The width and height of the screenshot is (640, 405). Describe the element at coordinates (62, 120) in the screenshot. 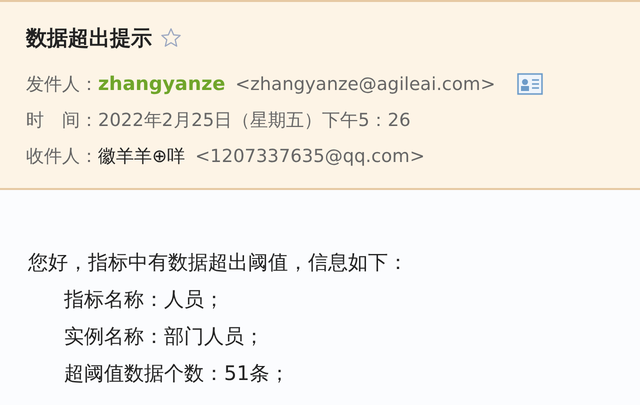

I see `field-label: 时 间：` at that location.